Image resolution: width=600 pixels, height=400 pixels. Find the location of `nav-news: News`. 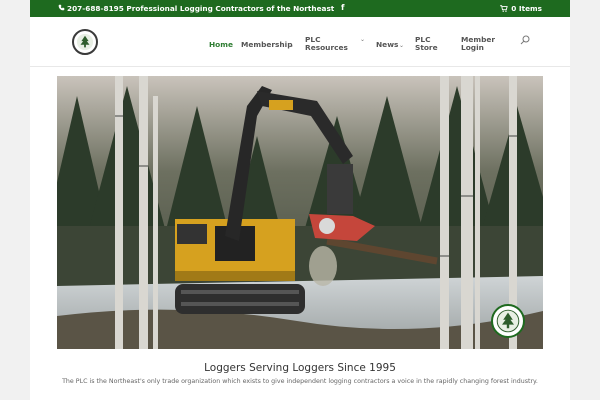

nav-news: News is located at coordinates (387, 45).